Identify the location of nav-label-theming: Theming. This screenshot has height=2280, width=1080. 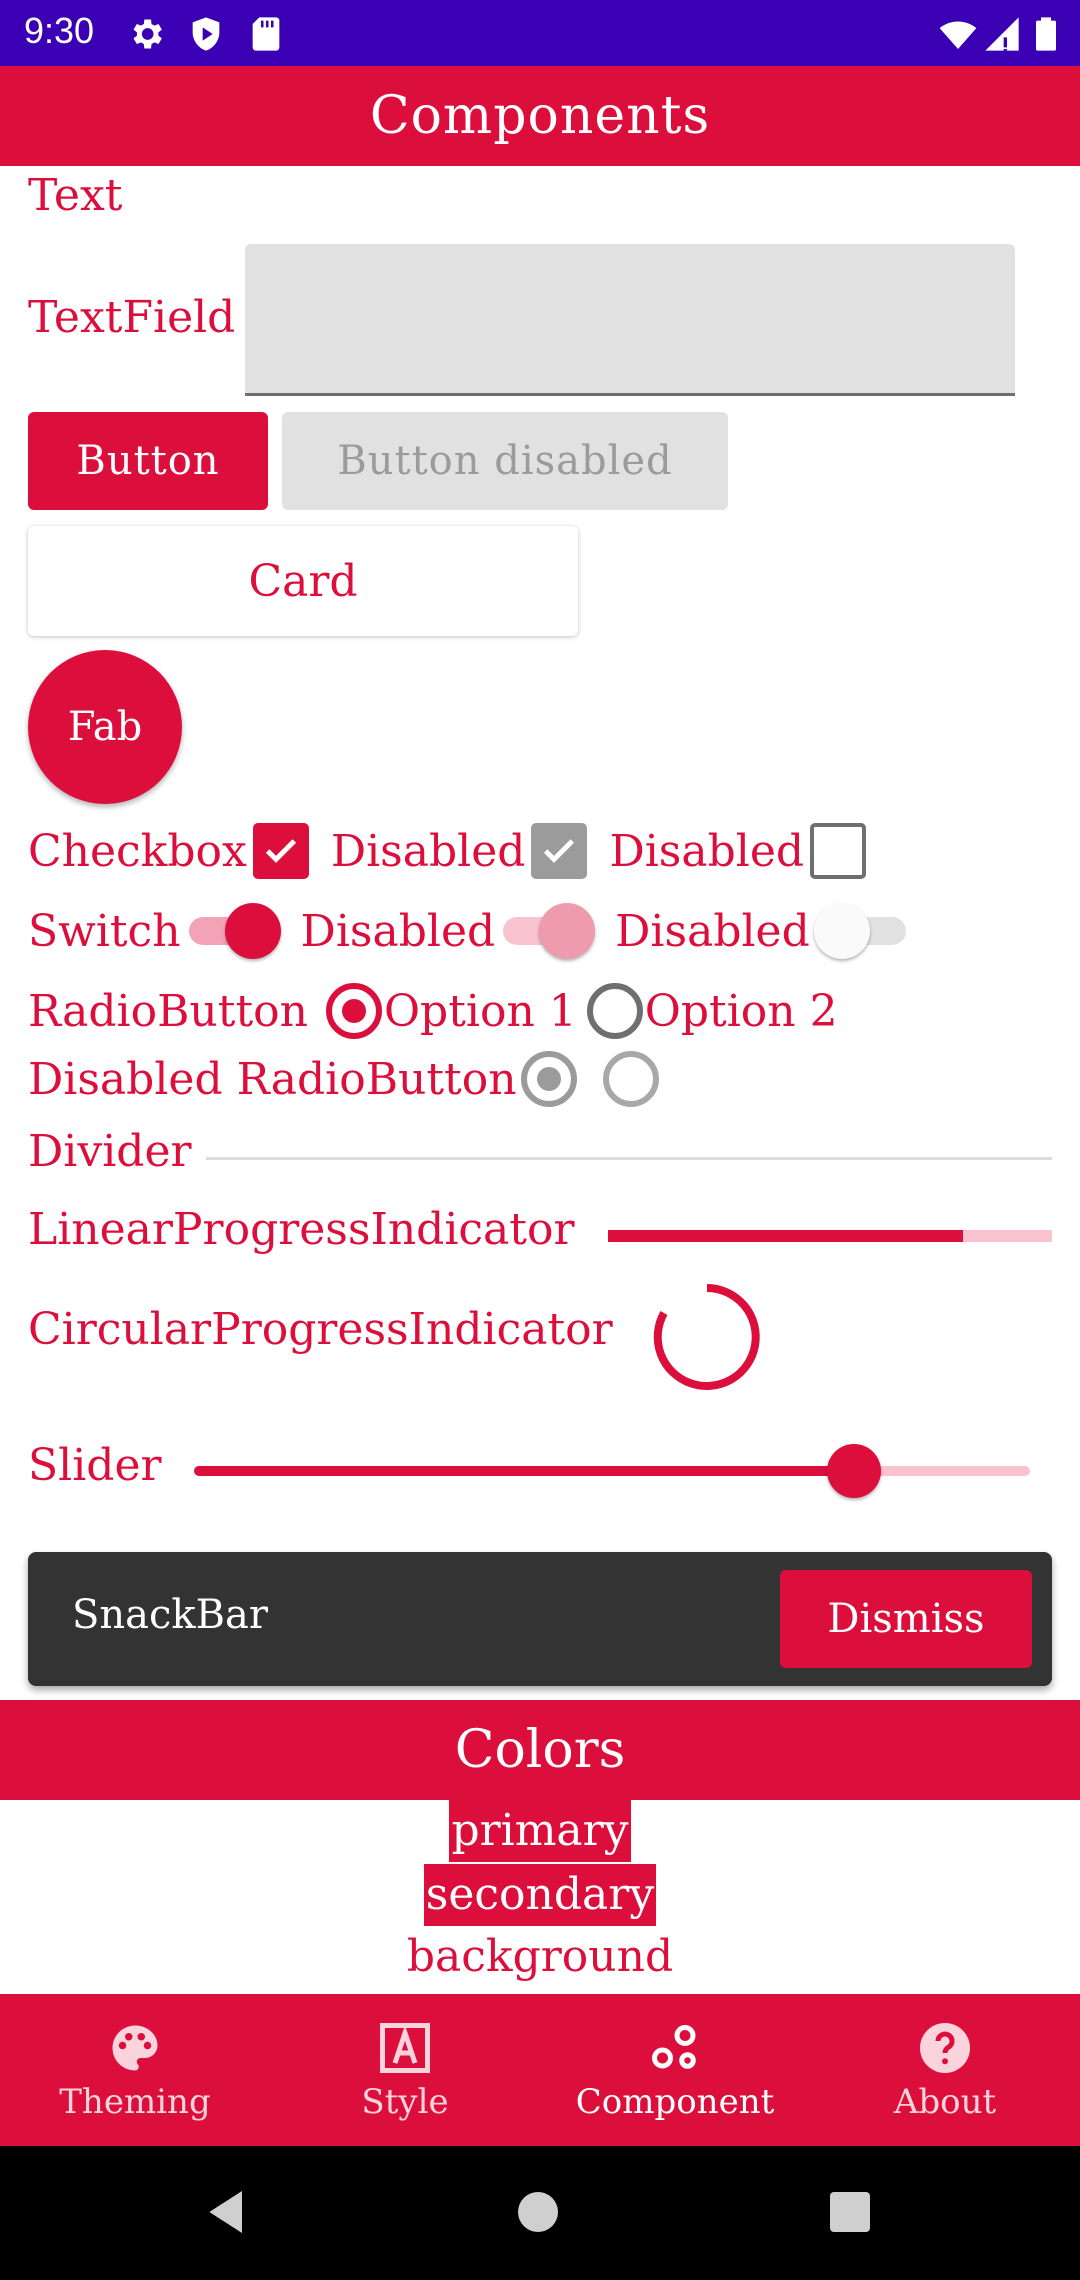
(135, 2102).